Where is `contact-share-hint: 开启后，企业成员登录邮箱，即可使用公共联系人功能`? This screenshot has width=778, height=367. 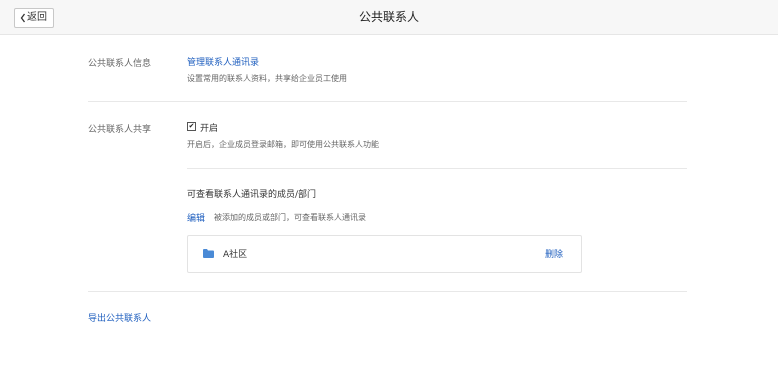
contact-share-hint: 开启后，企业成员登录邮箱，即可使用公共联系人功能 is located at coordinates (283, 144).